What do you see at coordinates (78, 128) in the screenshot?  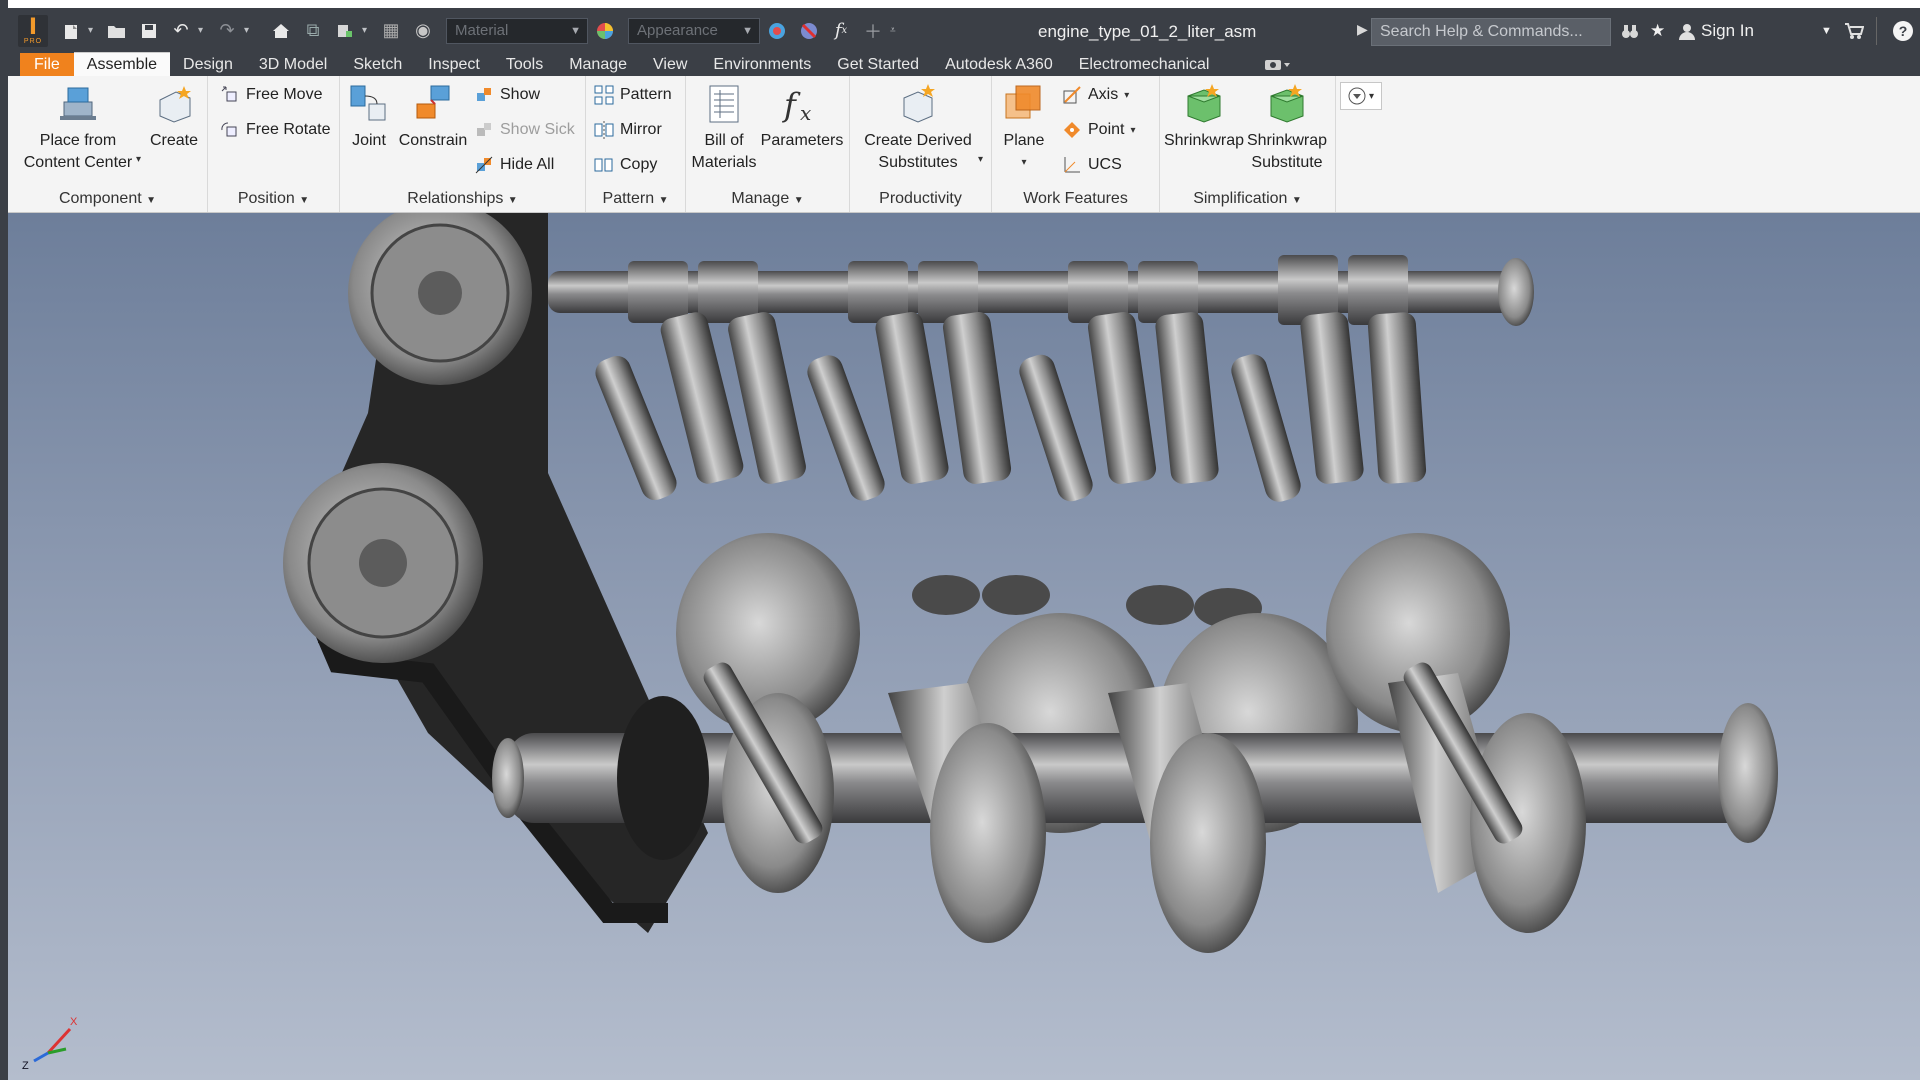 I see `place-from-content-center-button: Place from Content Center` at bounding box center [78, 128].